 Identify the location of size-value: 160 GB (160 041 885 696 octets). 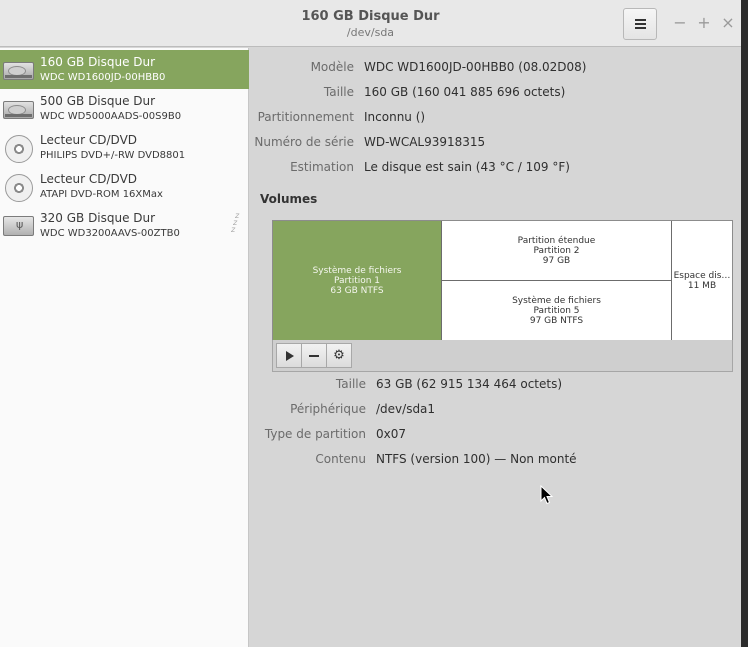
(465, 92).